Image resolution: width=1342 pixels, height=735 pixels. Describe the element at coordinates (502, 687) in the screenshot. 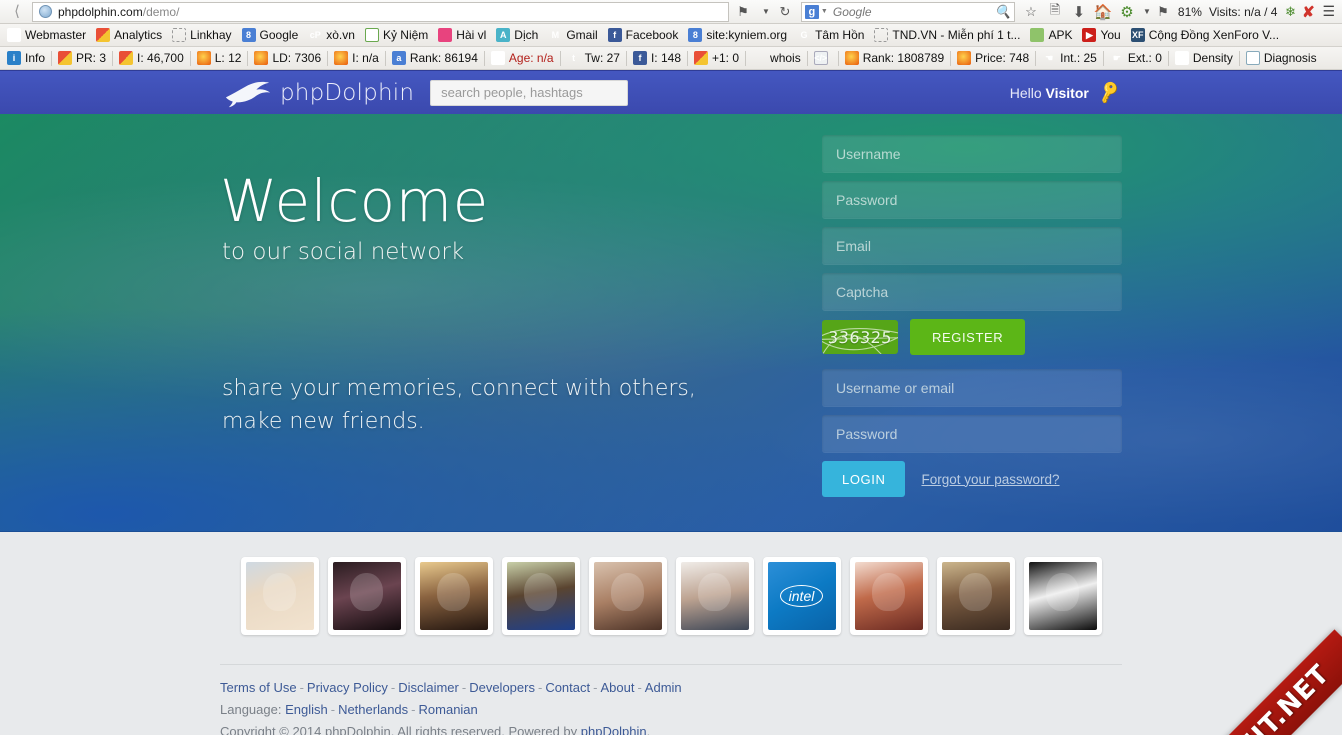

I see `footer-link: Developers` at that location.